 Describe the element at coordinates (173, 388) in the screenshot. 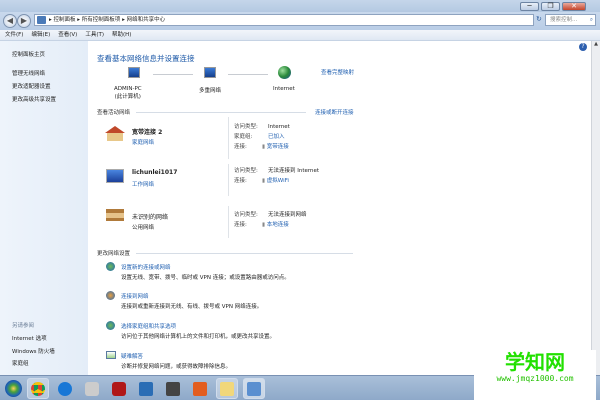

I see `taskbar-office` at that location.